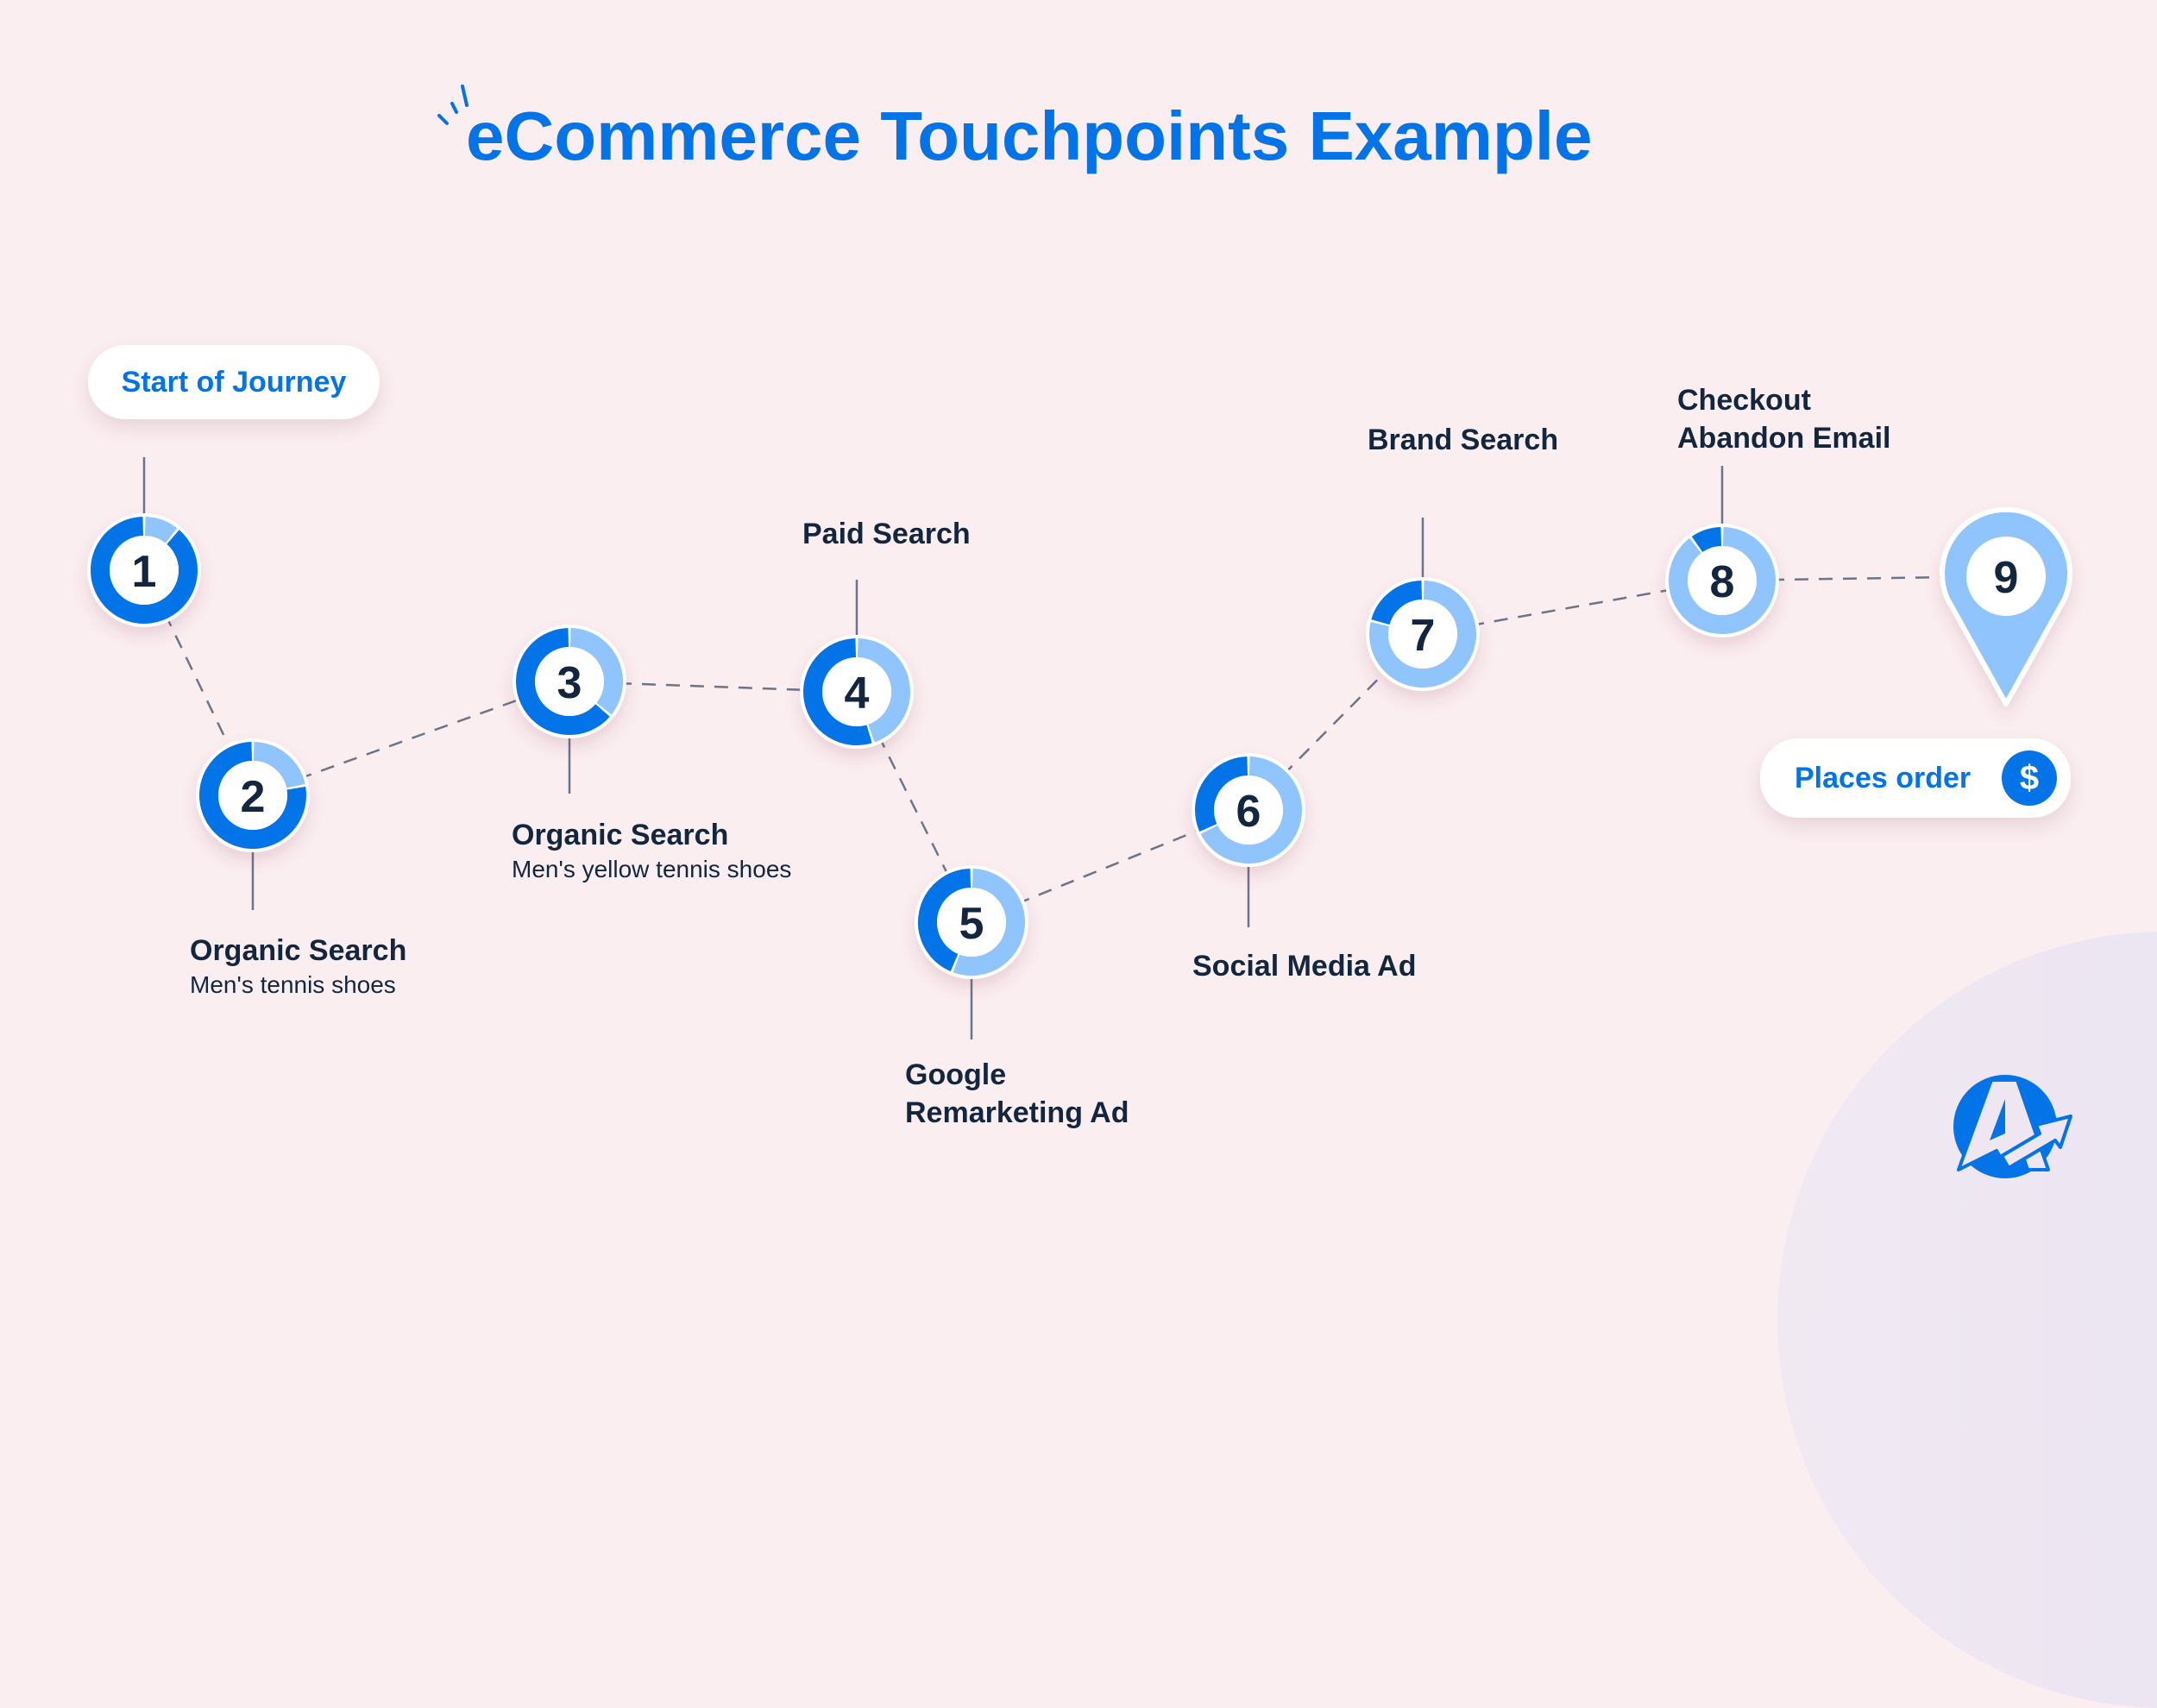 Image resolution: width=2157 pixels, height=1708 pixels. Describe the element at coordinates (293, 984) in the screenshot. I see `touchpoint-subtitle: Men's tennis shoes` at that location.